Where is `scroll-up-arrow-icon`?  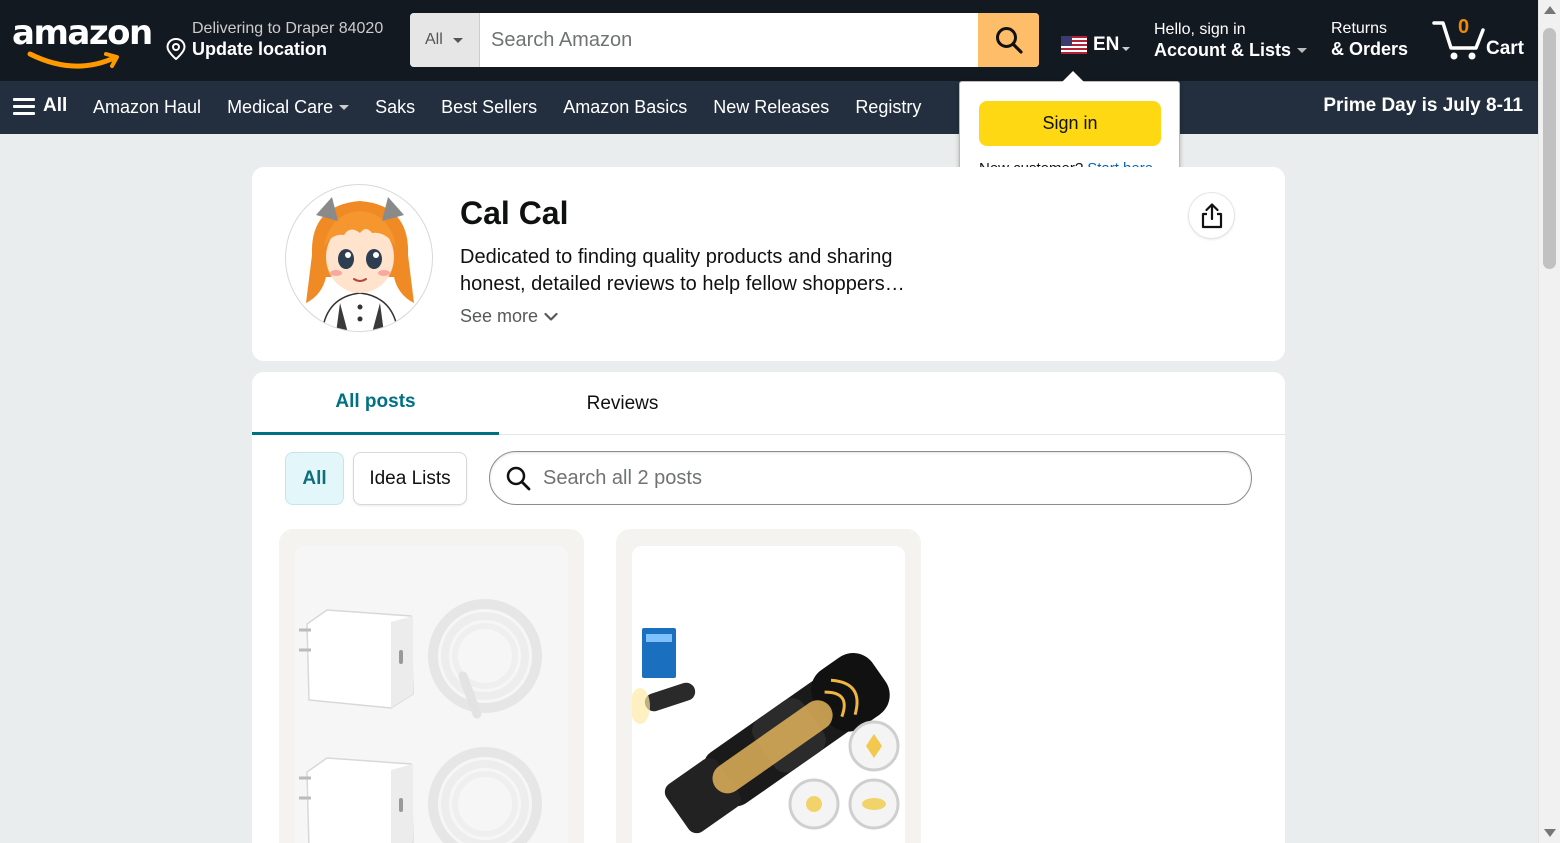 scroll-up-arrow-icon is located at coordinates (1550, 10).